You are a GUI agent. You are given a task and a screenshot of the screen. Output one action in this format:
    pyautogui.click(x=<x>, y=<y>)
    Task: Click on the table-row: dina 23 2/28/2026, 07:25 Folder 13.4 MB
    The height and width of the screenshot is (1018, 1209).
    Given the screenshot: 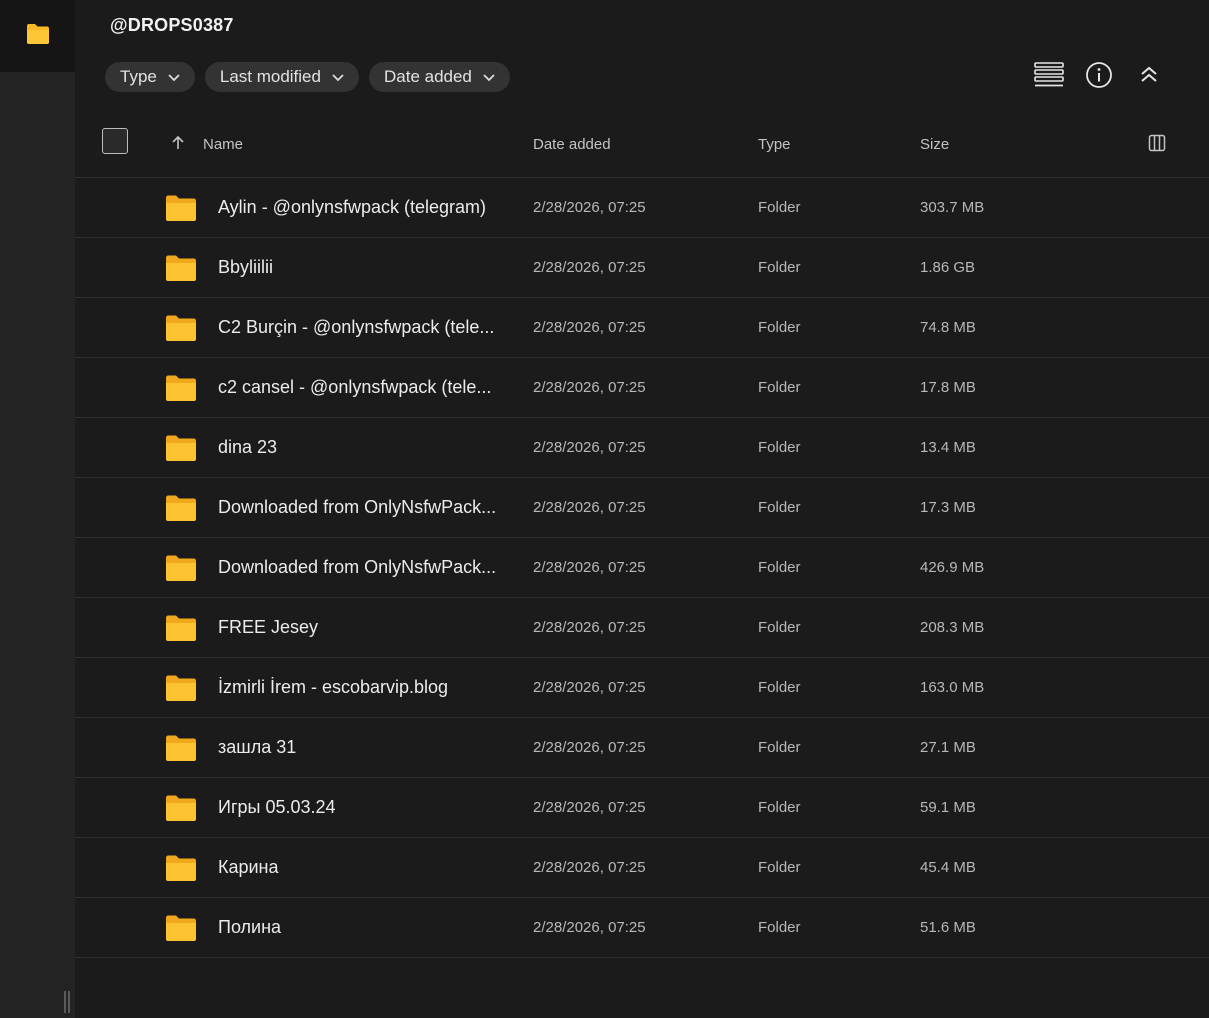 What is the action you would take?
    pyautogui.click(x=642, y=448)
    